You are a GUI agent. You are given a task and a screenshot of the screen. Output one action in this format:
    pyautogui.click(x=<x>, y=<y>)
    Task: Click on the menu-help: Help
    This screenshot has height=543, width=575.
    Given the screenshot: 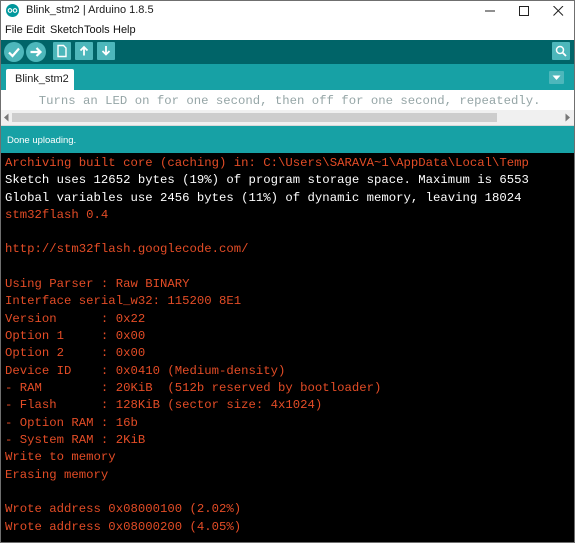 What is the action you would take?
    pyautogui.click(x=124, y=30)
    